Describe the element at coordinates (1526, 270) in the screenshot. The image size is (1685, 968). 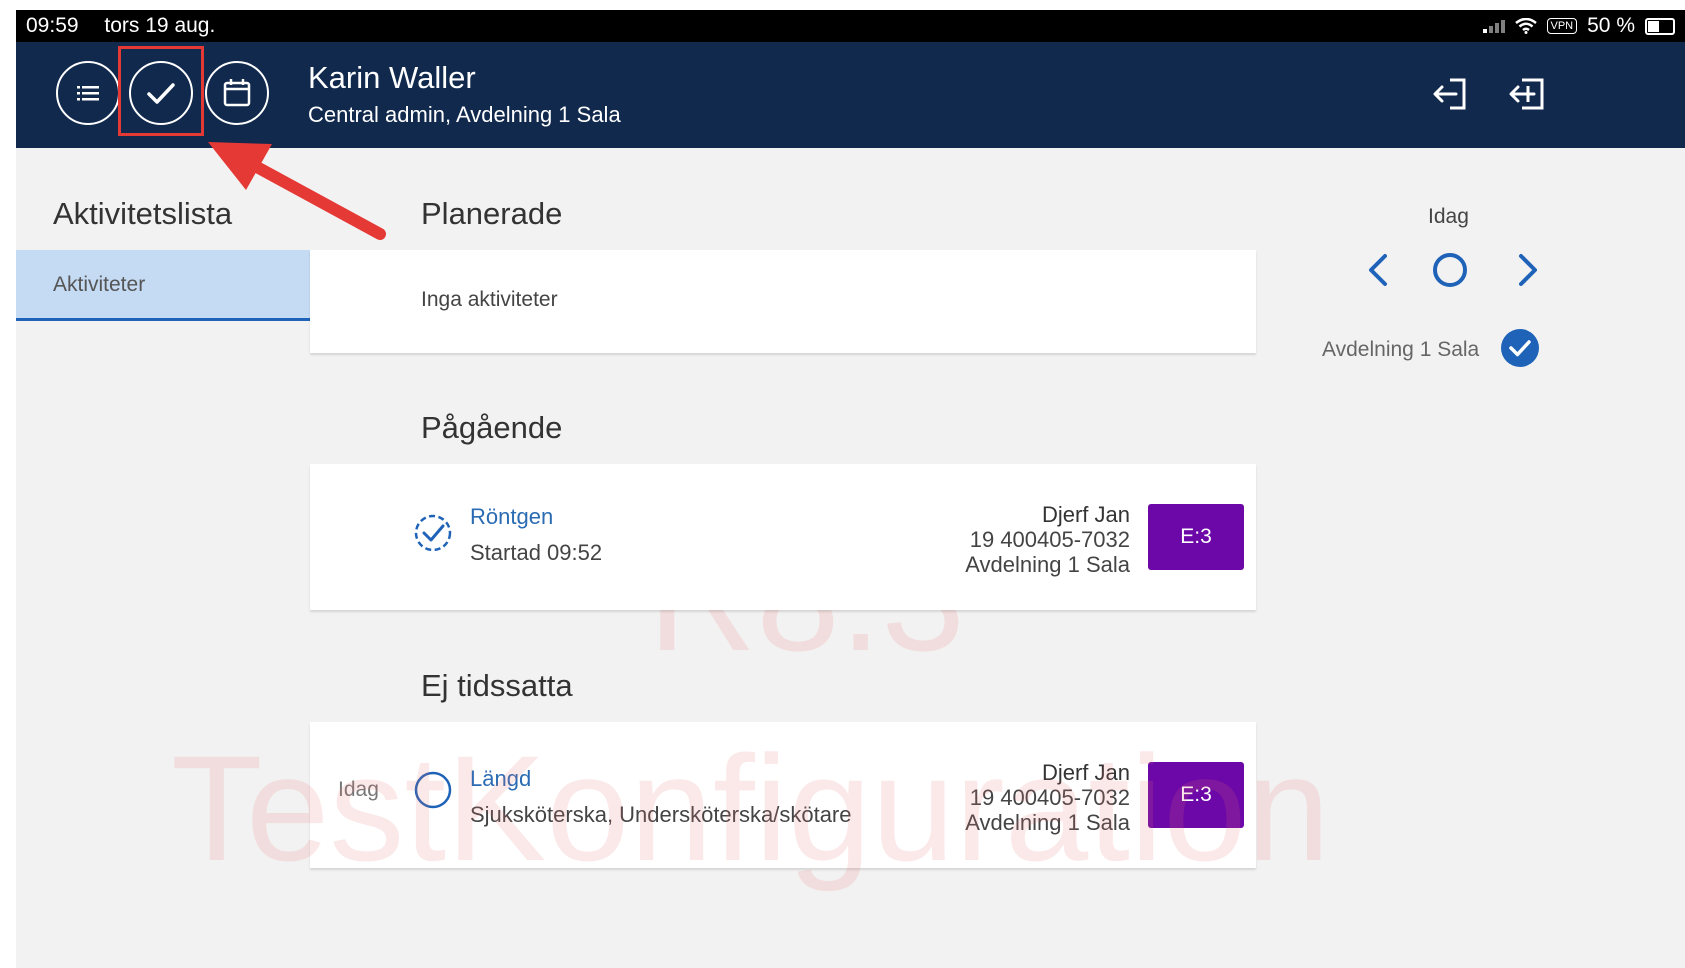
I see `chevron-right-icon` at that location.